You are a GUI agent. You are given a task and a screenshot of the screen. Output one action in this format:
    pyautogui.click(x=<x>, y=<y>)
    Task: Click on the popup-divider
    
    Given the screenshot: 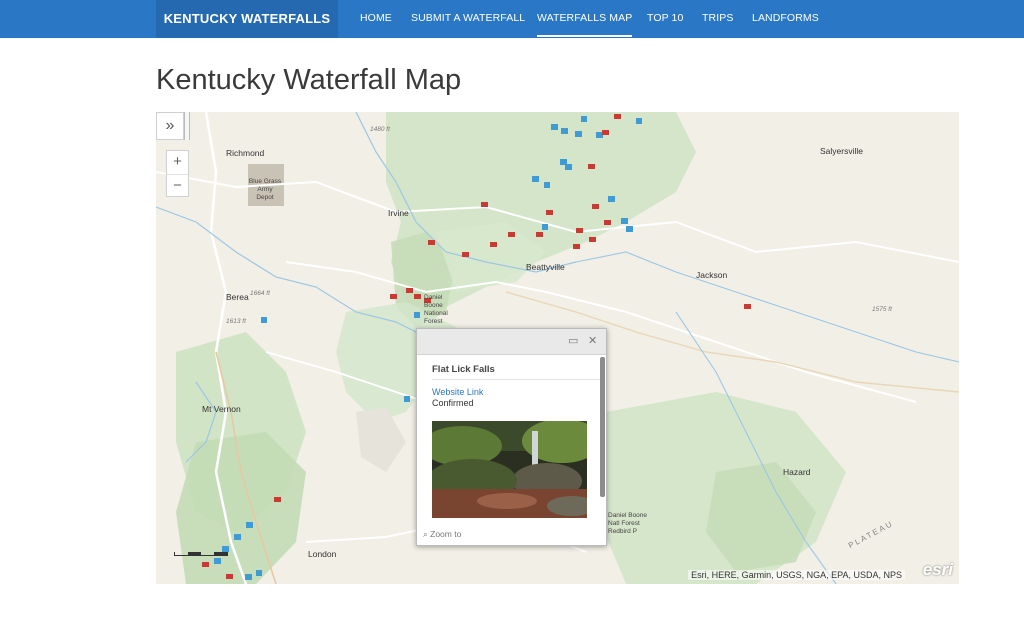 What is the action you would take?
    pyautogui.click(x=517, y=379)
    